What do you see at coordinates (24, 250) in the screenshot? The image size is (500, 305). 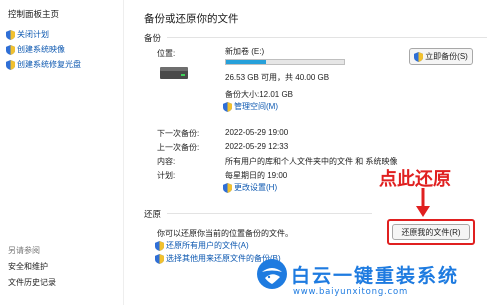 I see `see-also-title: 另请参阅` at bounding box center [24, 250].